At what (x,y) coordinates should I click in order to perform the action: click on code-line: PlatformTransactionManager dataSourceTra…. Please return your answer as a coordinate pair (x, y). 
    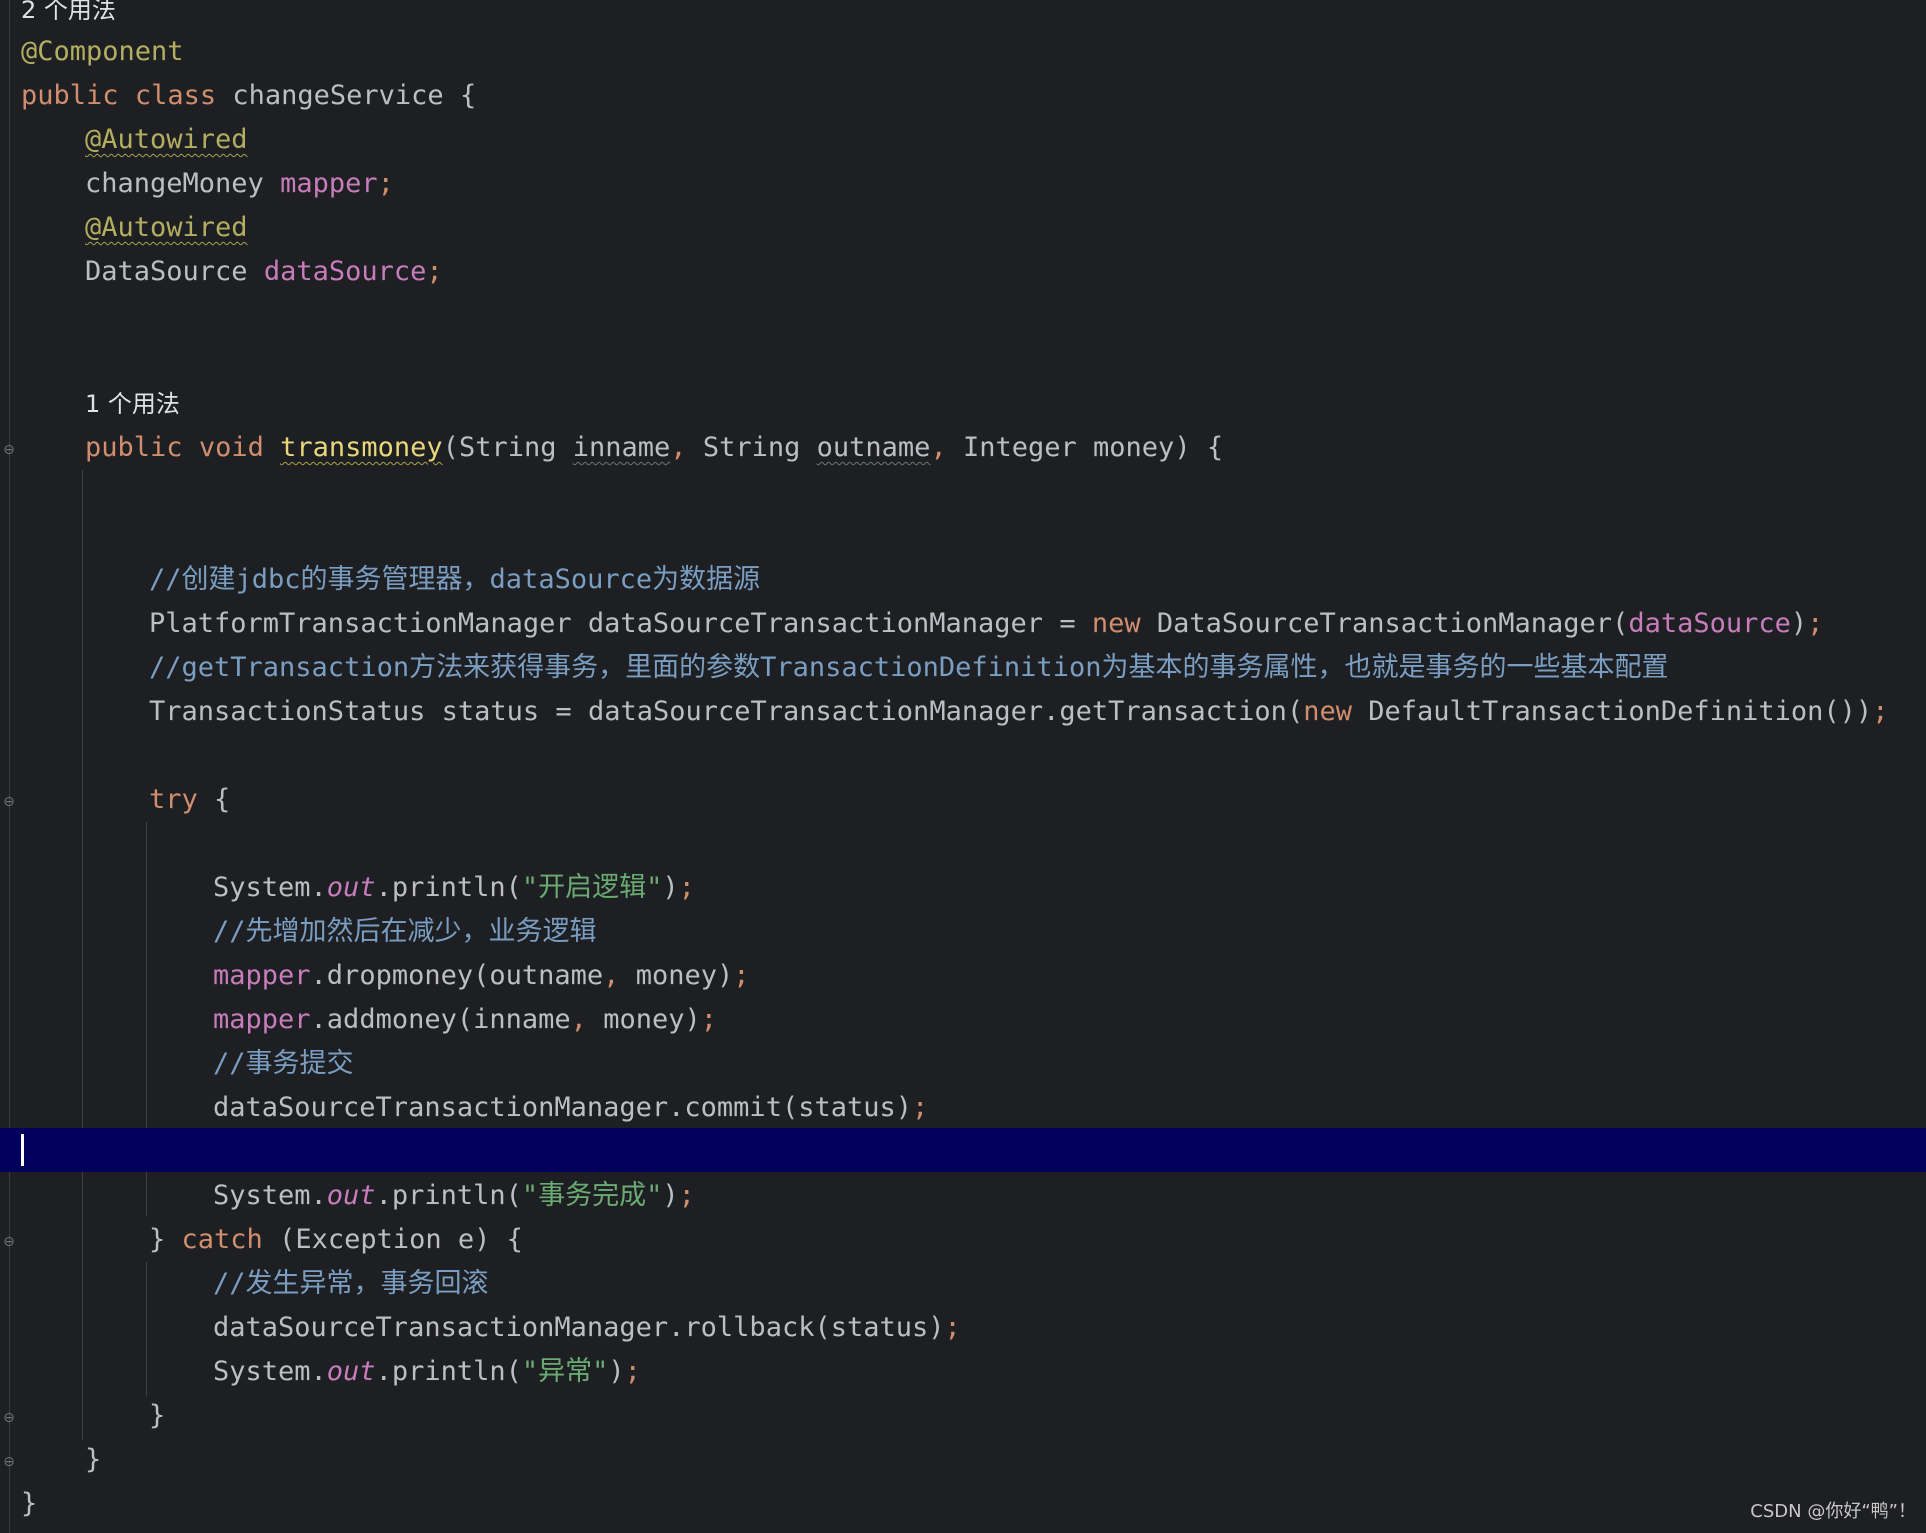
    Looking at the image, I should click on (986, 624).